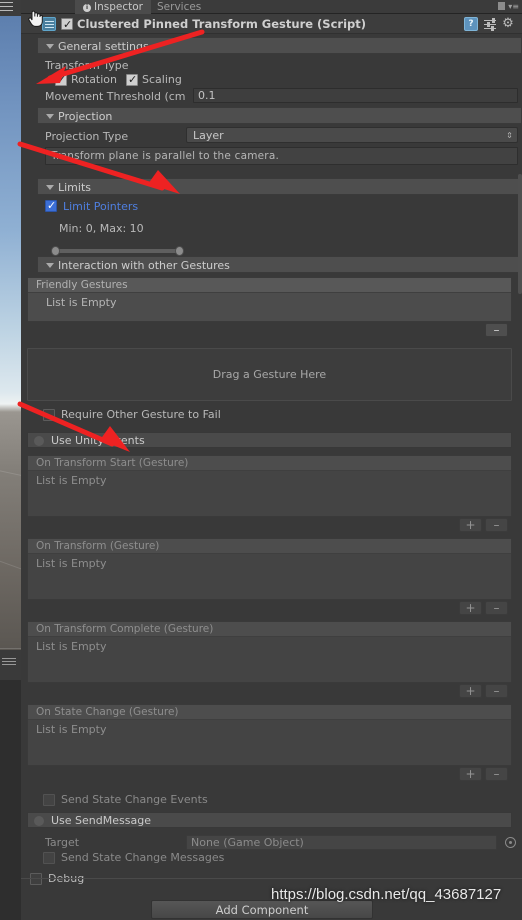  What do you see at coordinates (39, 821) in the screenshot?
I see `use-sendmessage-checkbox` at bounding box center [39, 821].